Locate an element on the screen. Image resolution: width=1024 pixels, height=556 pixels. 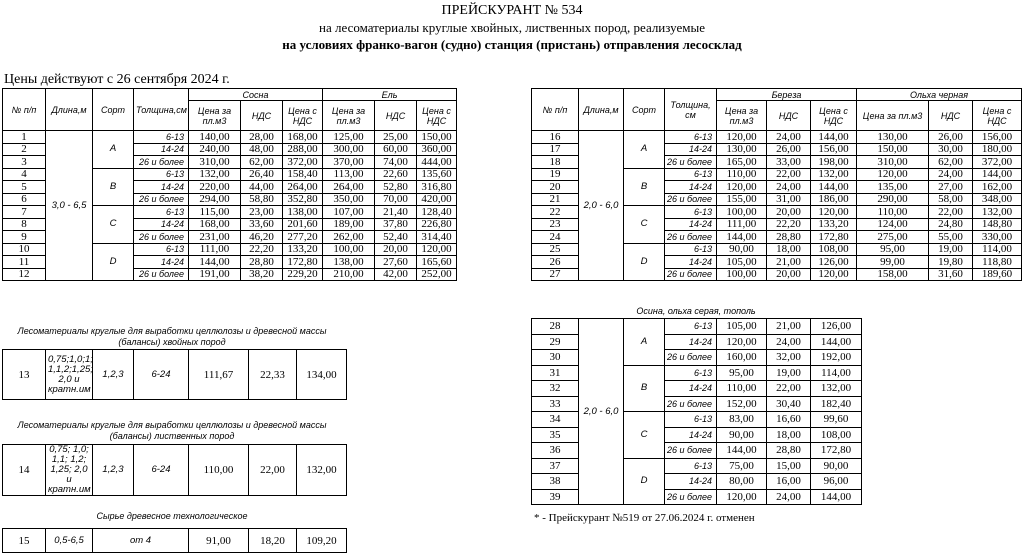
row-num: 36 is located at coordinates (555, 450).